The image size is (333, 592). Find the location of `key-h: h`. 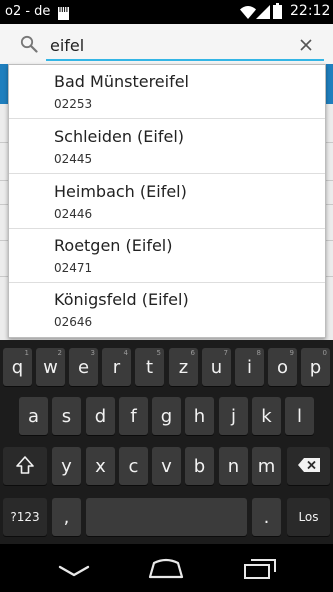

key-h: h is located at coordinates (199, 416).